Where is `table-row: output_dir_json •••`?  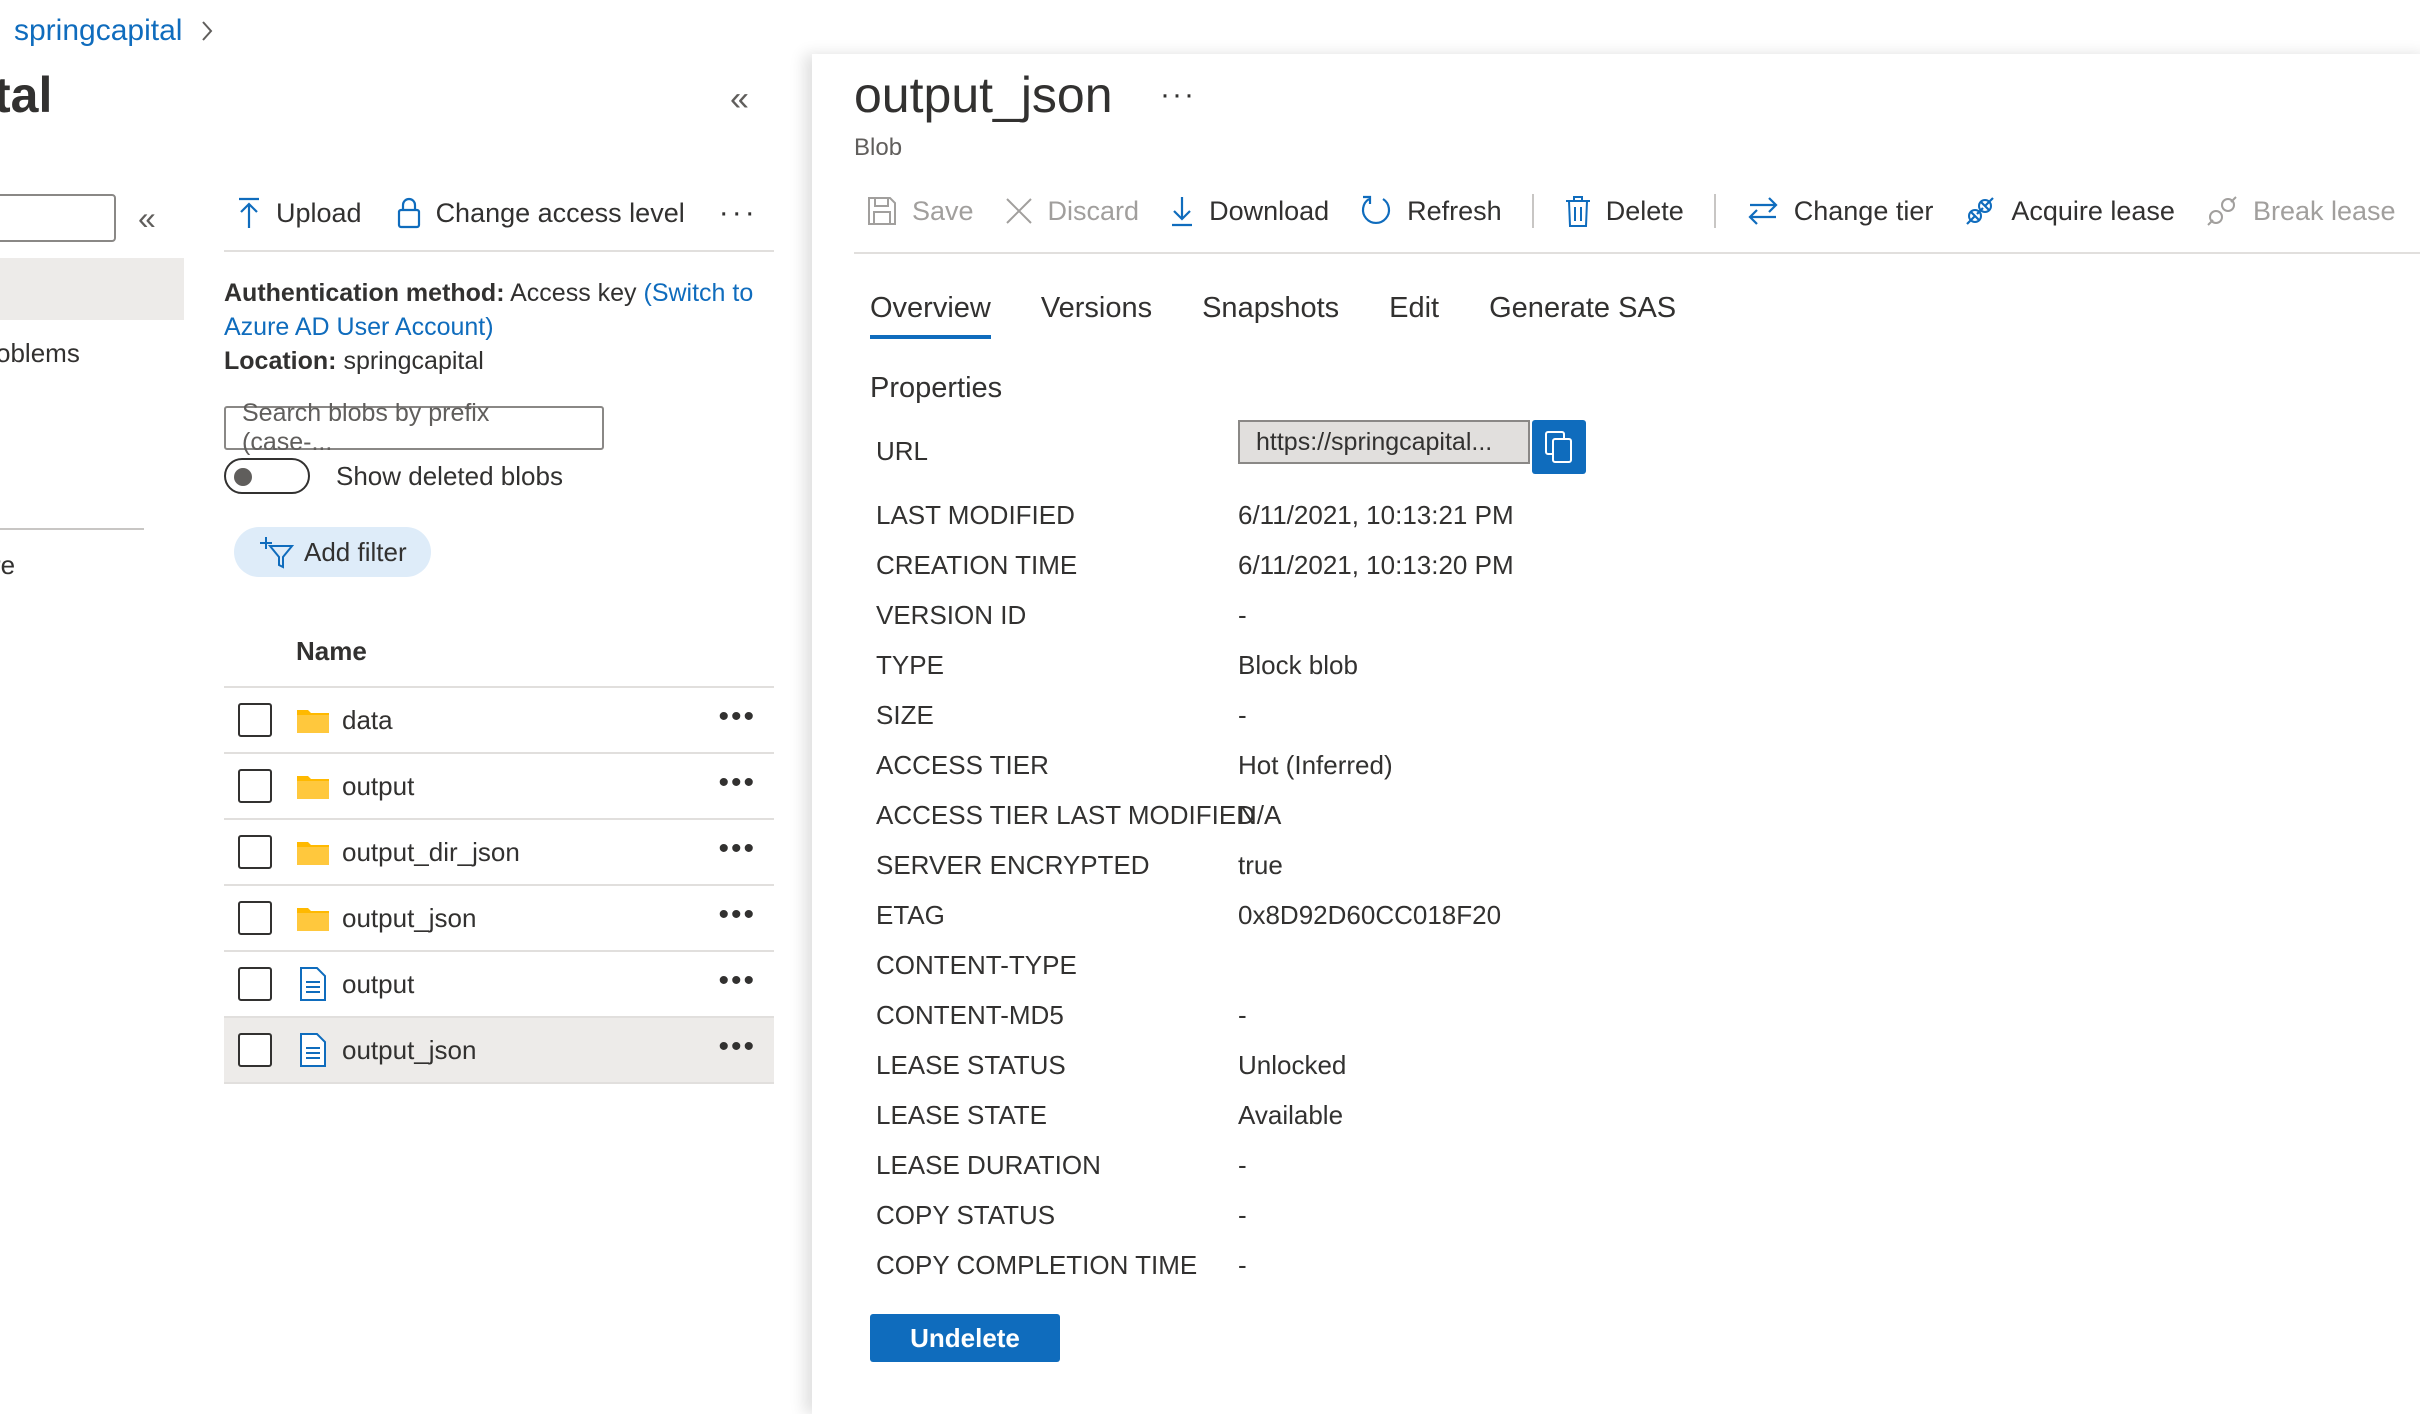 table-row: output_dir_json ••• is located at coordinates (499, 851).